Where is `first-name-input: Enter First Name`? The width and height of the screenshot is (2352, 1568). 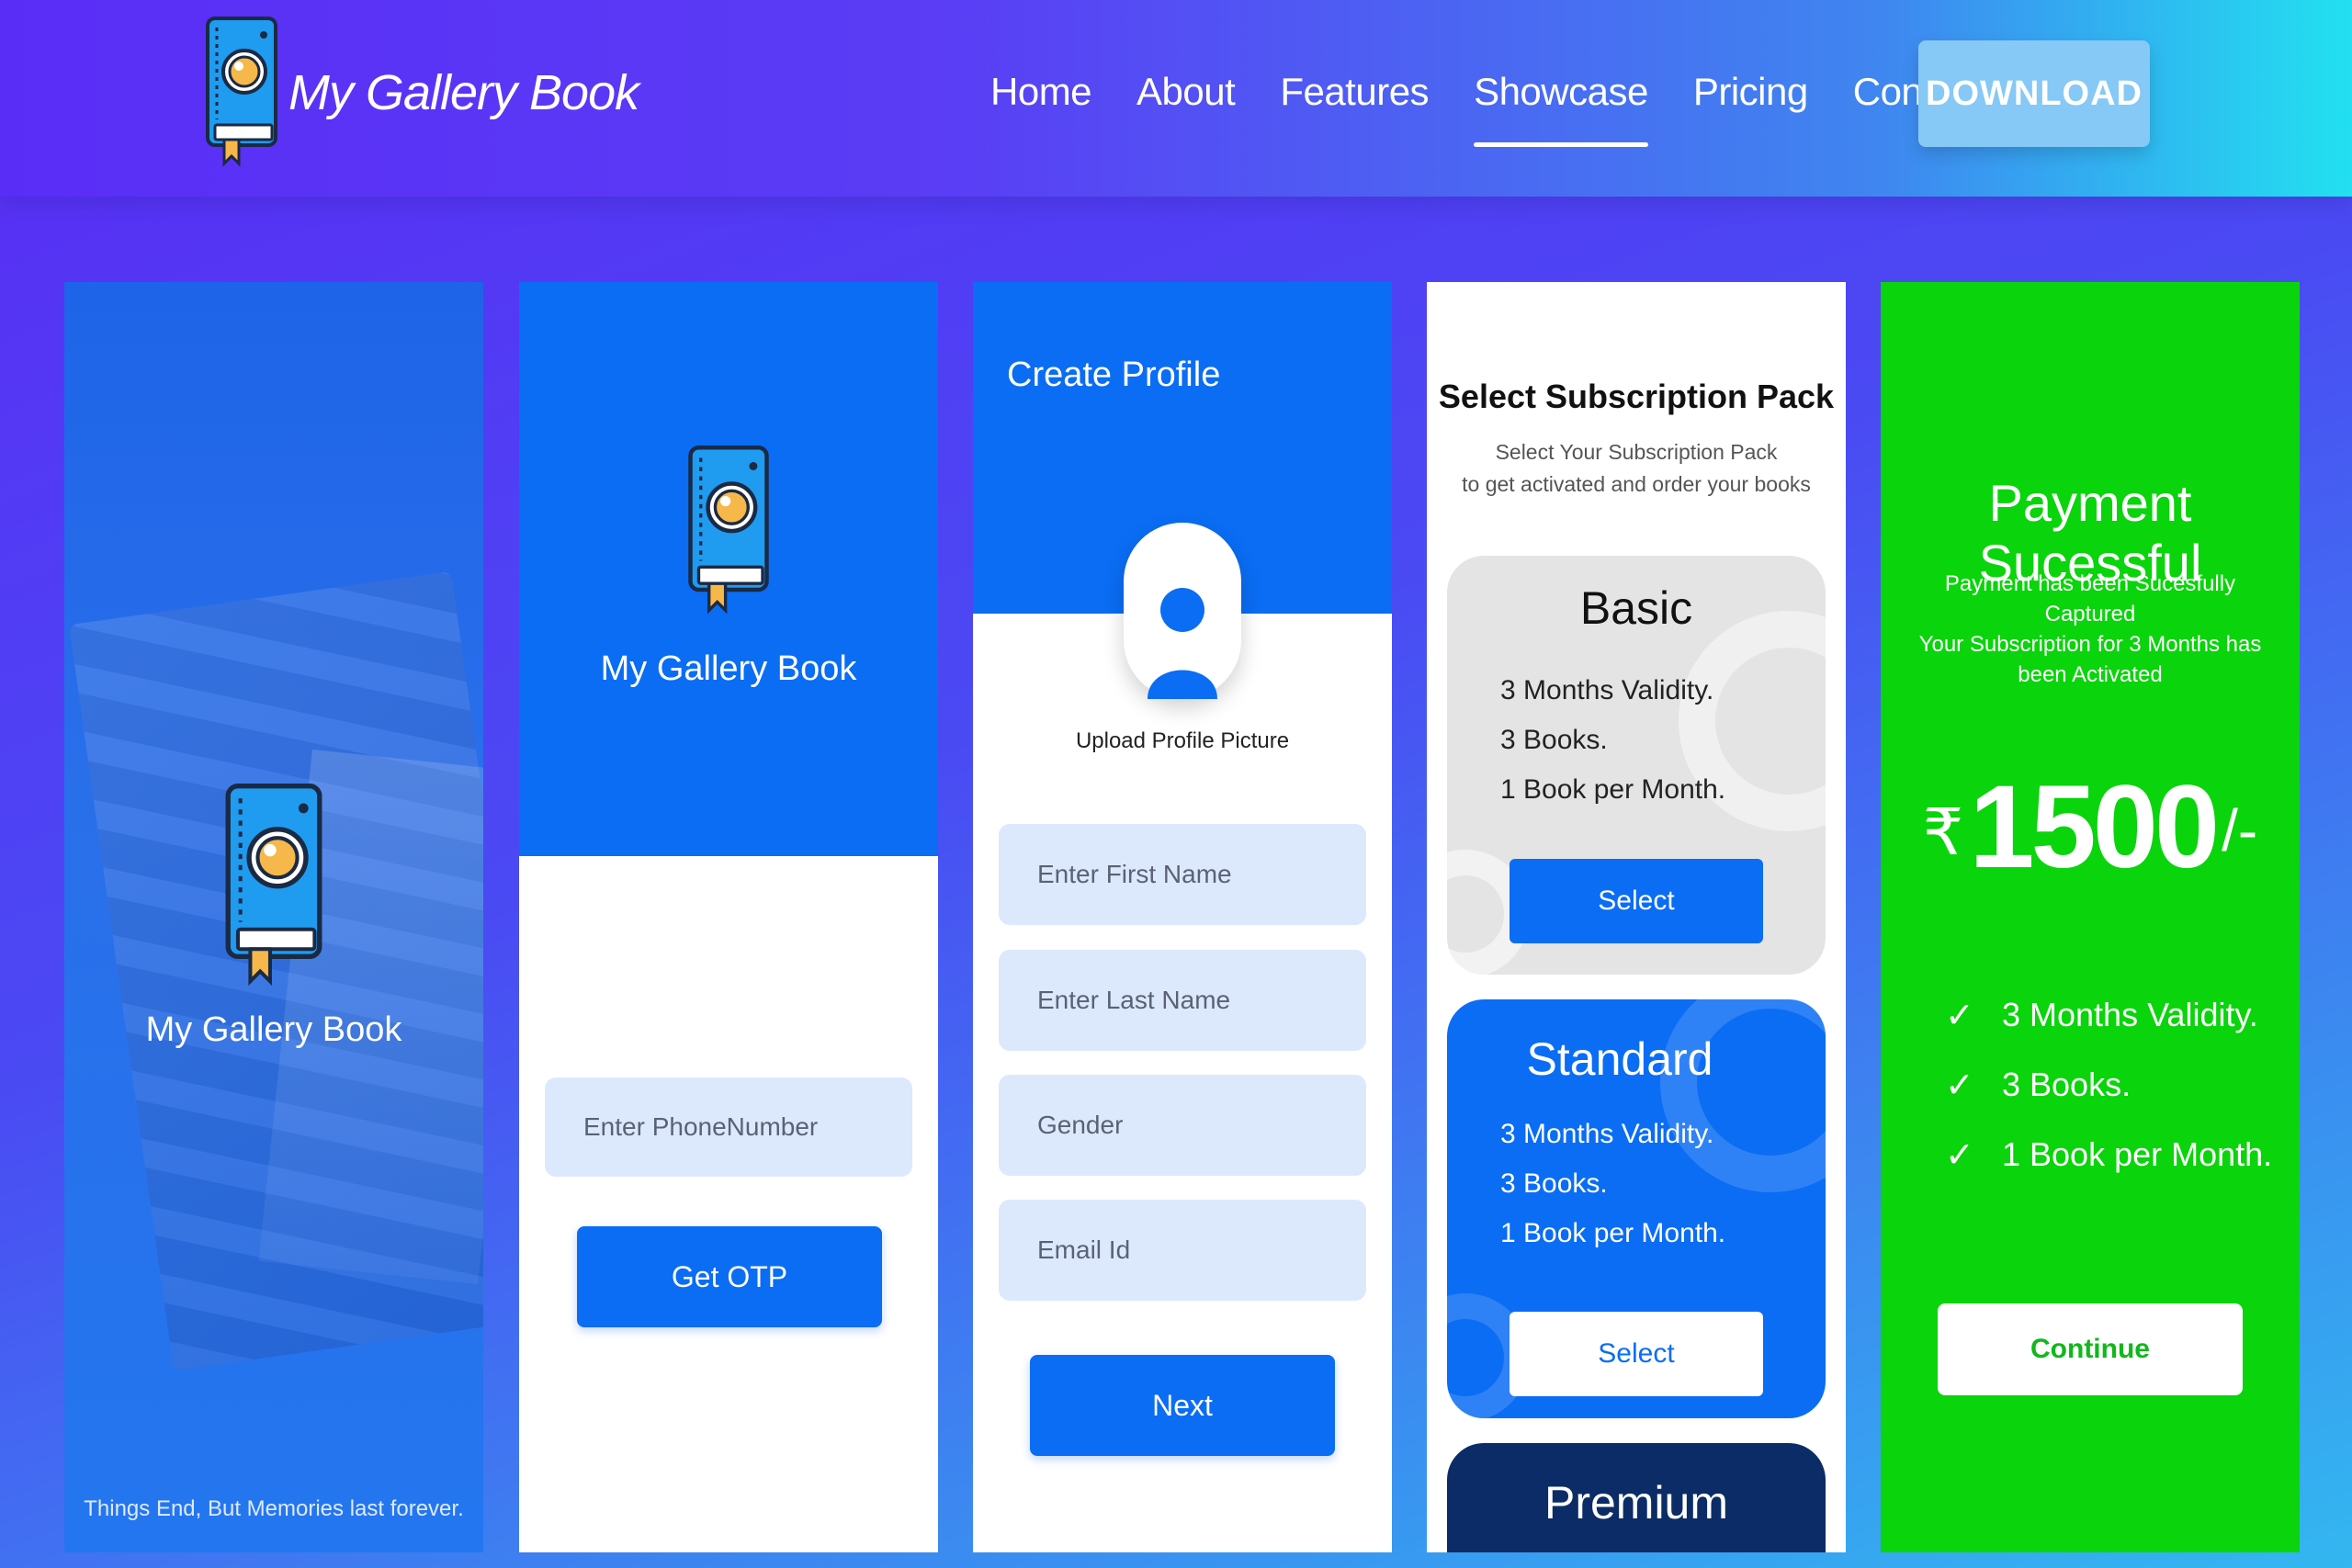
first-name-input: Enter First Name is located at coordinates (1183, 875).